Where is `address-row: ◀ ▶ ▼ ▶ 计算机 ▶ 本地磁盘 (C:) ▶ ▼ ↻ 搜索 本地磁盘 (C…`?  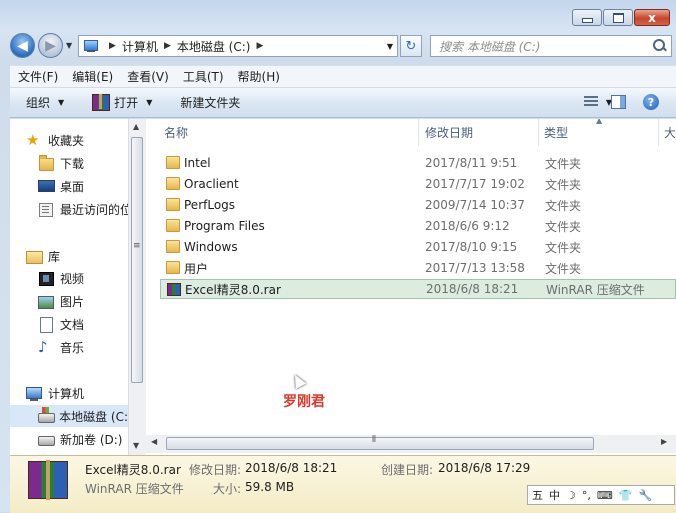 address-row: ◀ ▶ ▼ ▶ 计算机 ▶ 本地磁盘 (C:) ▶ ▼ ↻ 搜索 本地磁盘 (C… is located at coordinates (338, 46).